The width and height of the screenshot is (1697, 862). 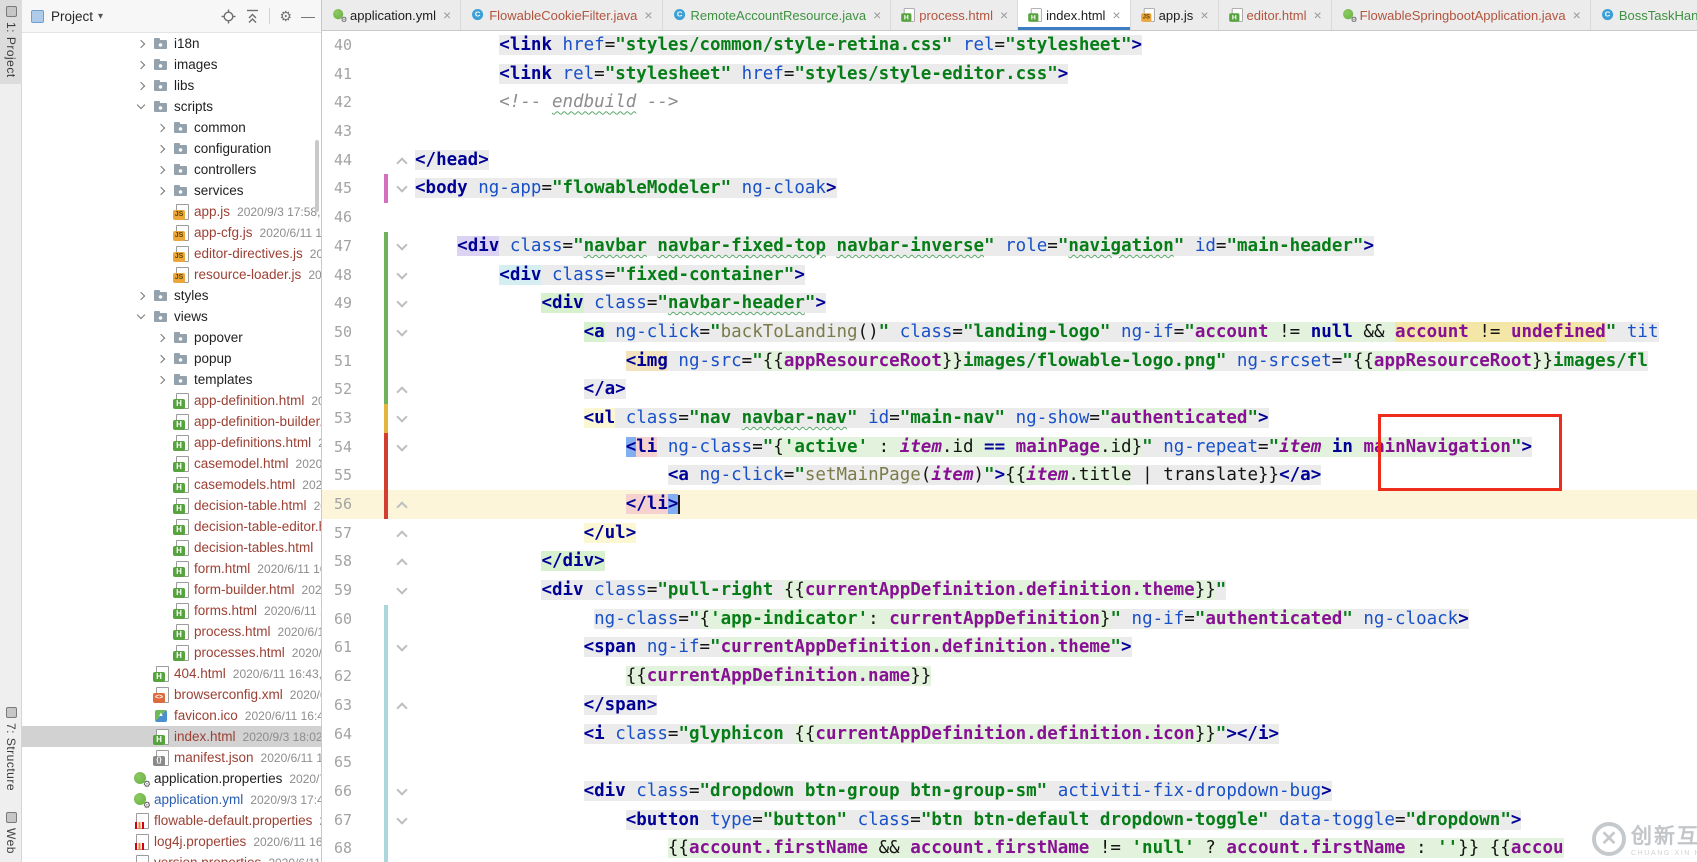 I want to click on tree-item-casemodel.html: Hcasemodel.html 2020/6, so click(x=171, y=463).